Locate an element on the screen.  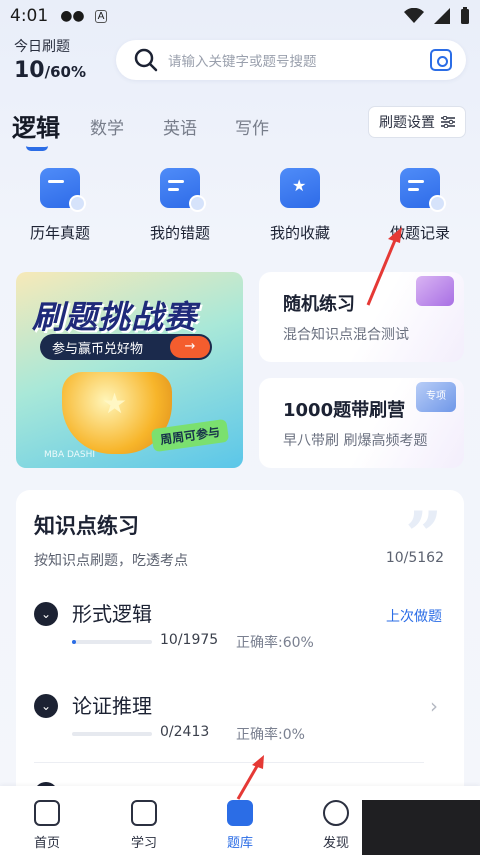
today-stats: 今日刷题 10/60% is located at coordinates (50, 59).